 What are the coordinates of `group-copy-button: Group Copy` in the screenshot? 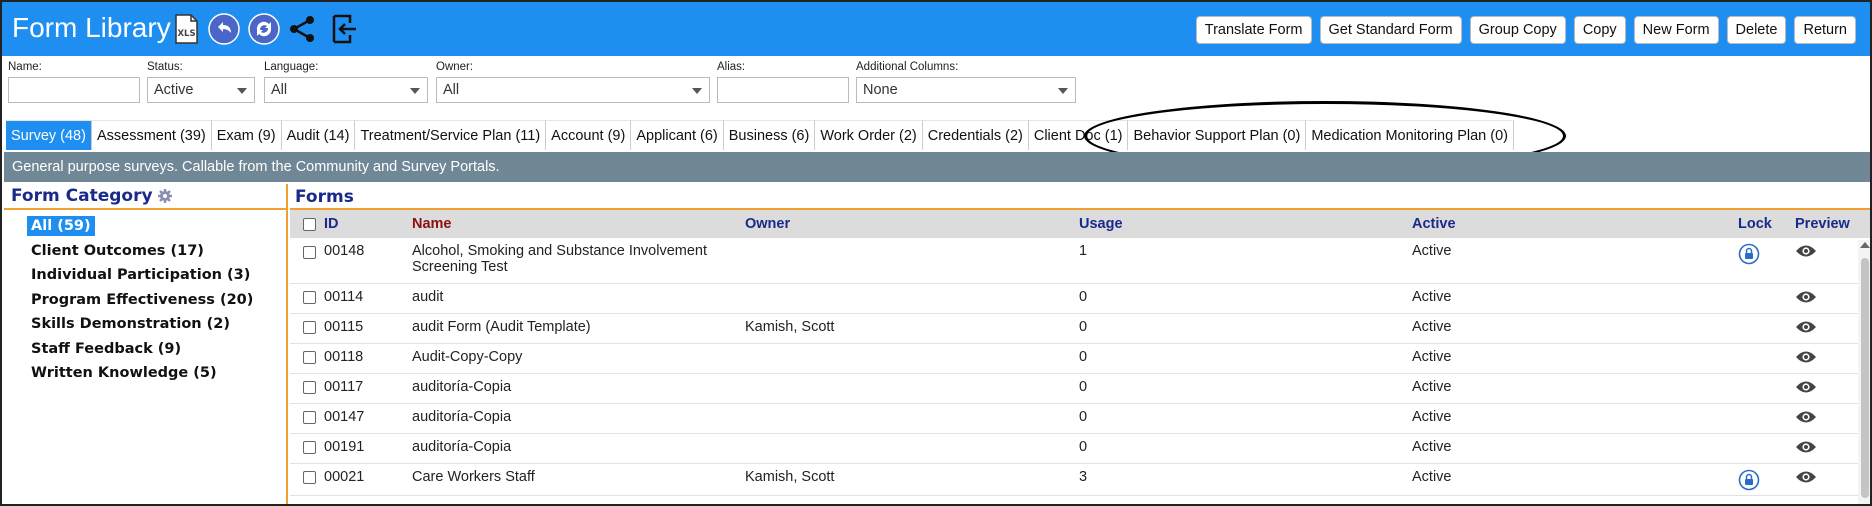 It's located at (1517, 30).